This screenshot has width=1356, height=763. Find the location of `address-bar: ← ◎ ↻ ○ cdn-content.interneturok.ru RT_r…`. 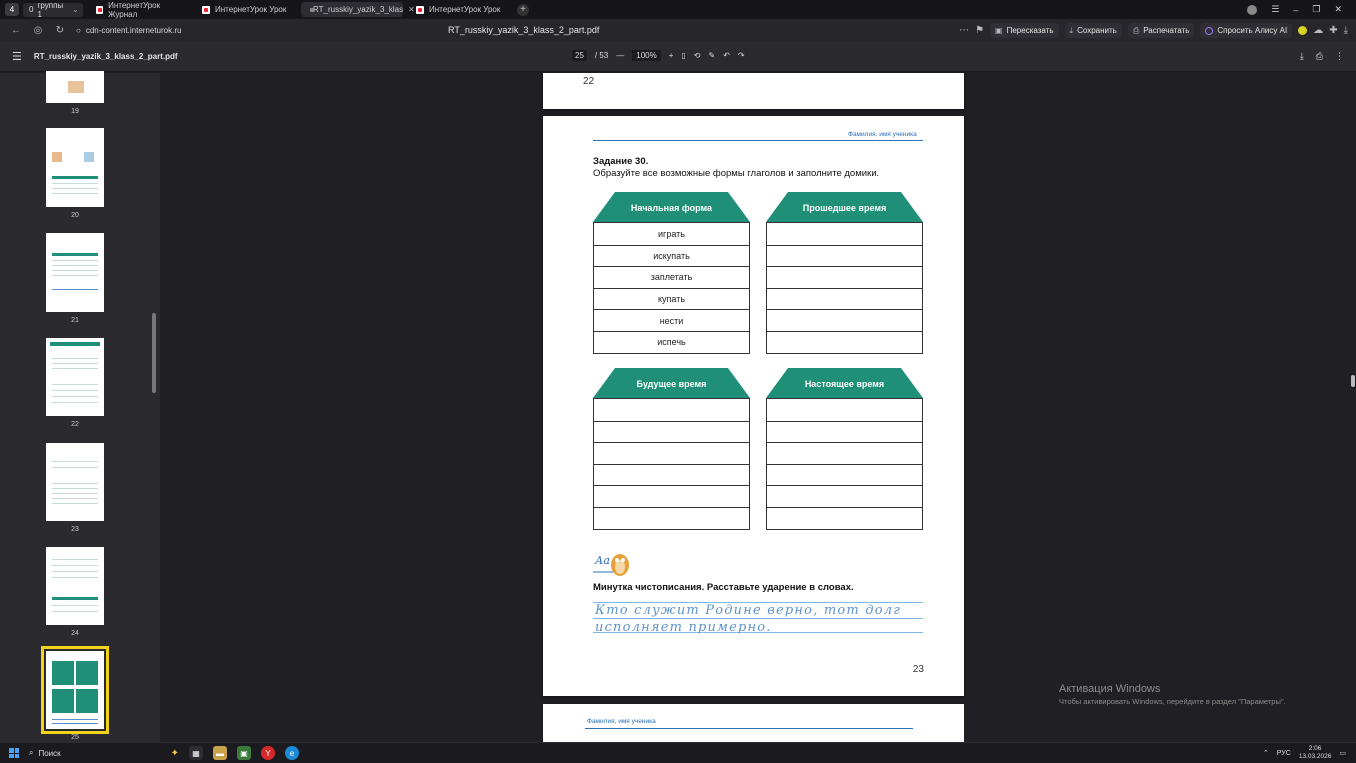

address-bar: ← ◎ ↻ ○ cdn-content.interneturok.ru RT_r… is located at coordinates (678, 30).